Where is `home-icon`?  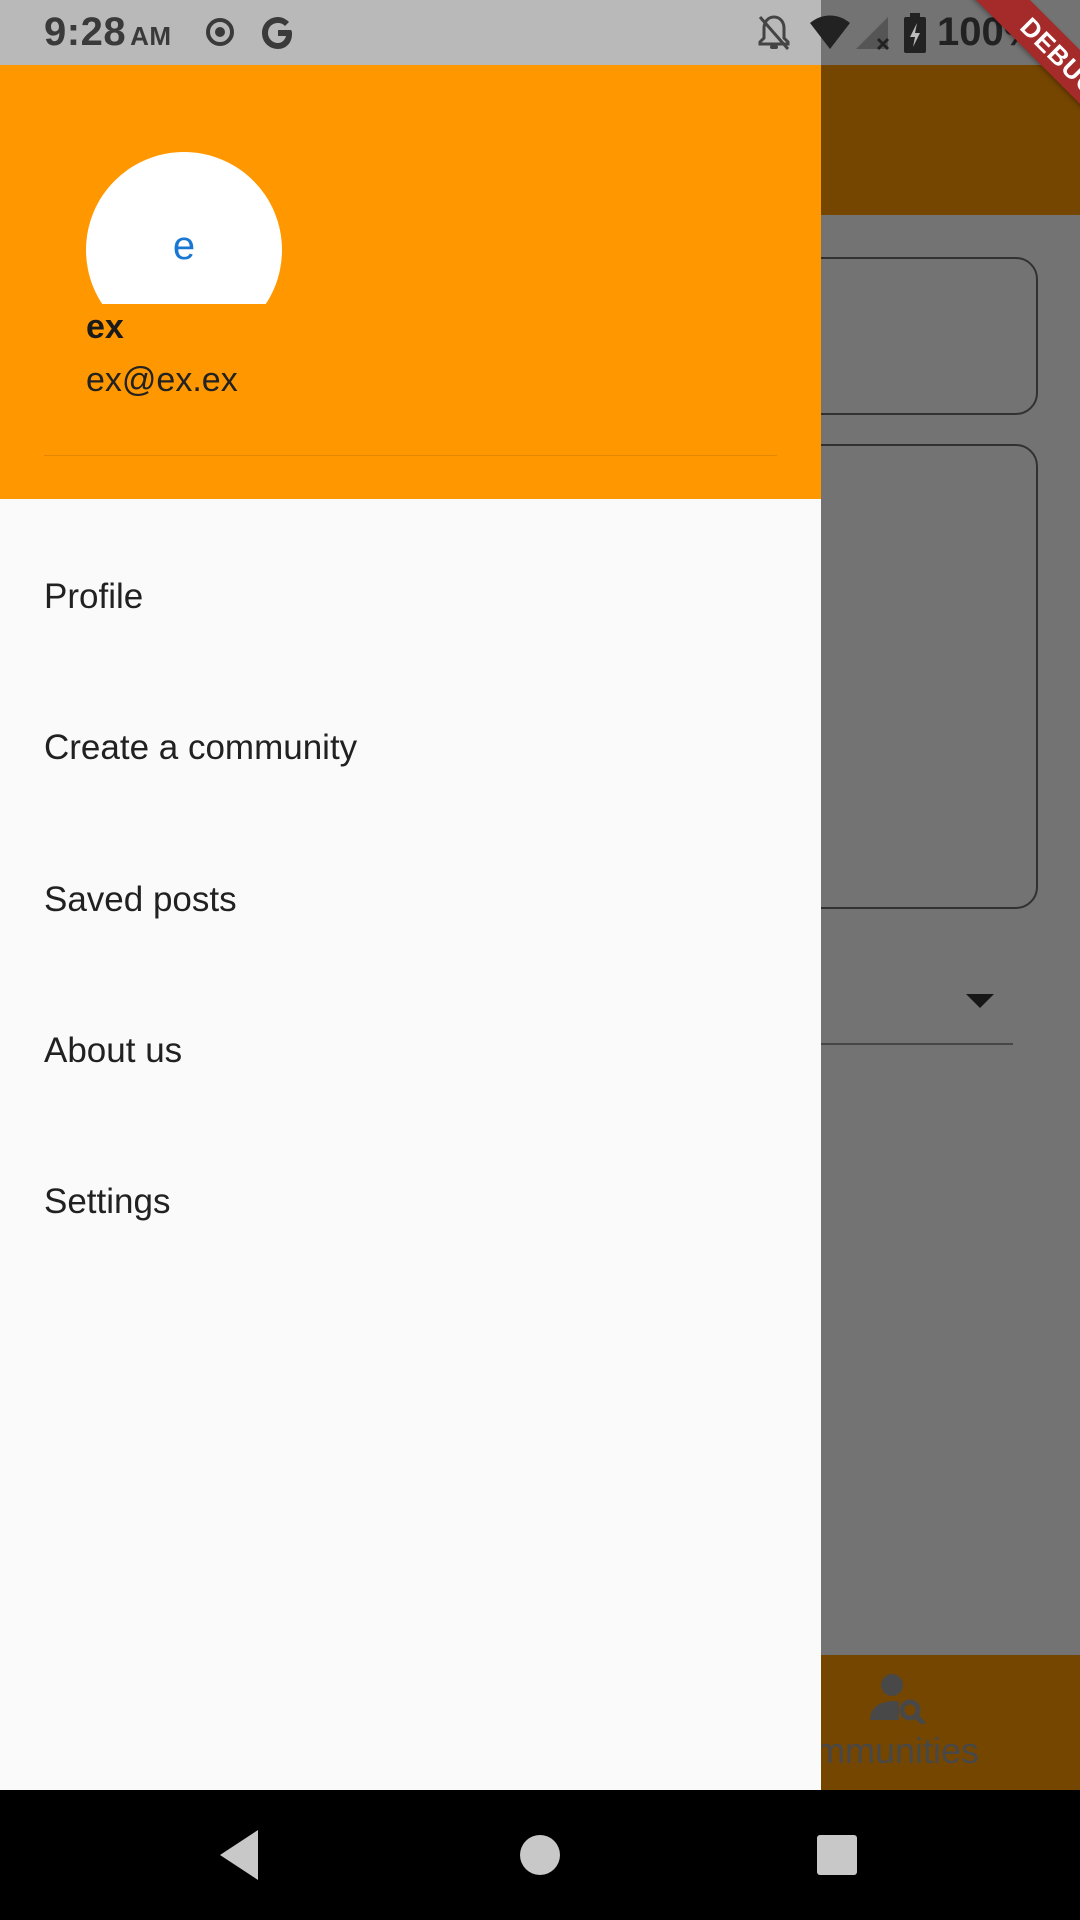 home-icon is located at coordinates (540, 1855).